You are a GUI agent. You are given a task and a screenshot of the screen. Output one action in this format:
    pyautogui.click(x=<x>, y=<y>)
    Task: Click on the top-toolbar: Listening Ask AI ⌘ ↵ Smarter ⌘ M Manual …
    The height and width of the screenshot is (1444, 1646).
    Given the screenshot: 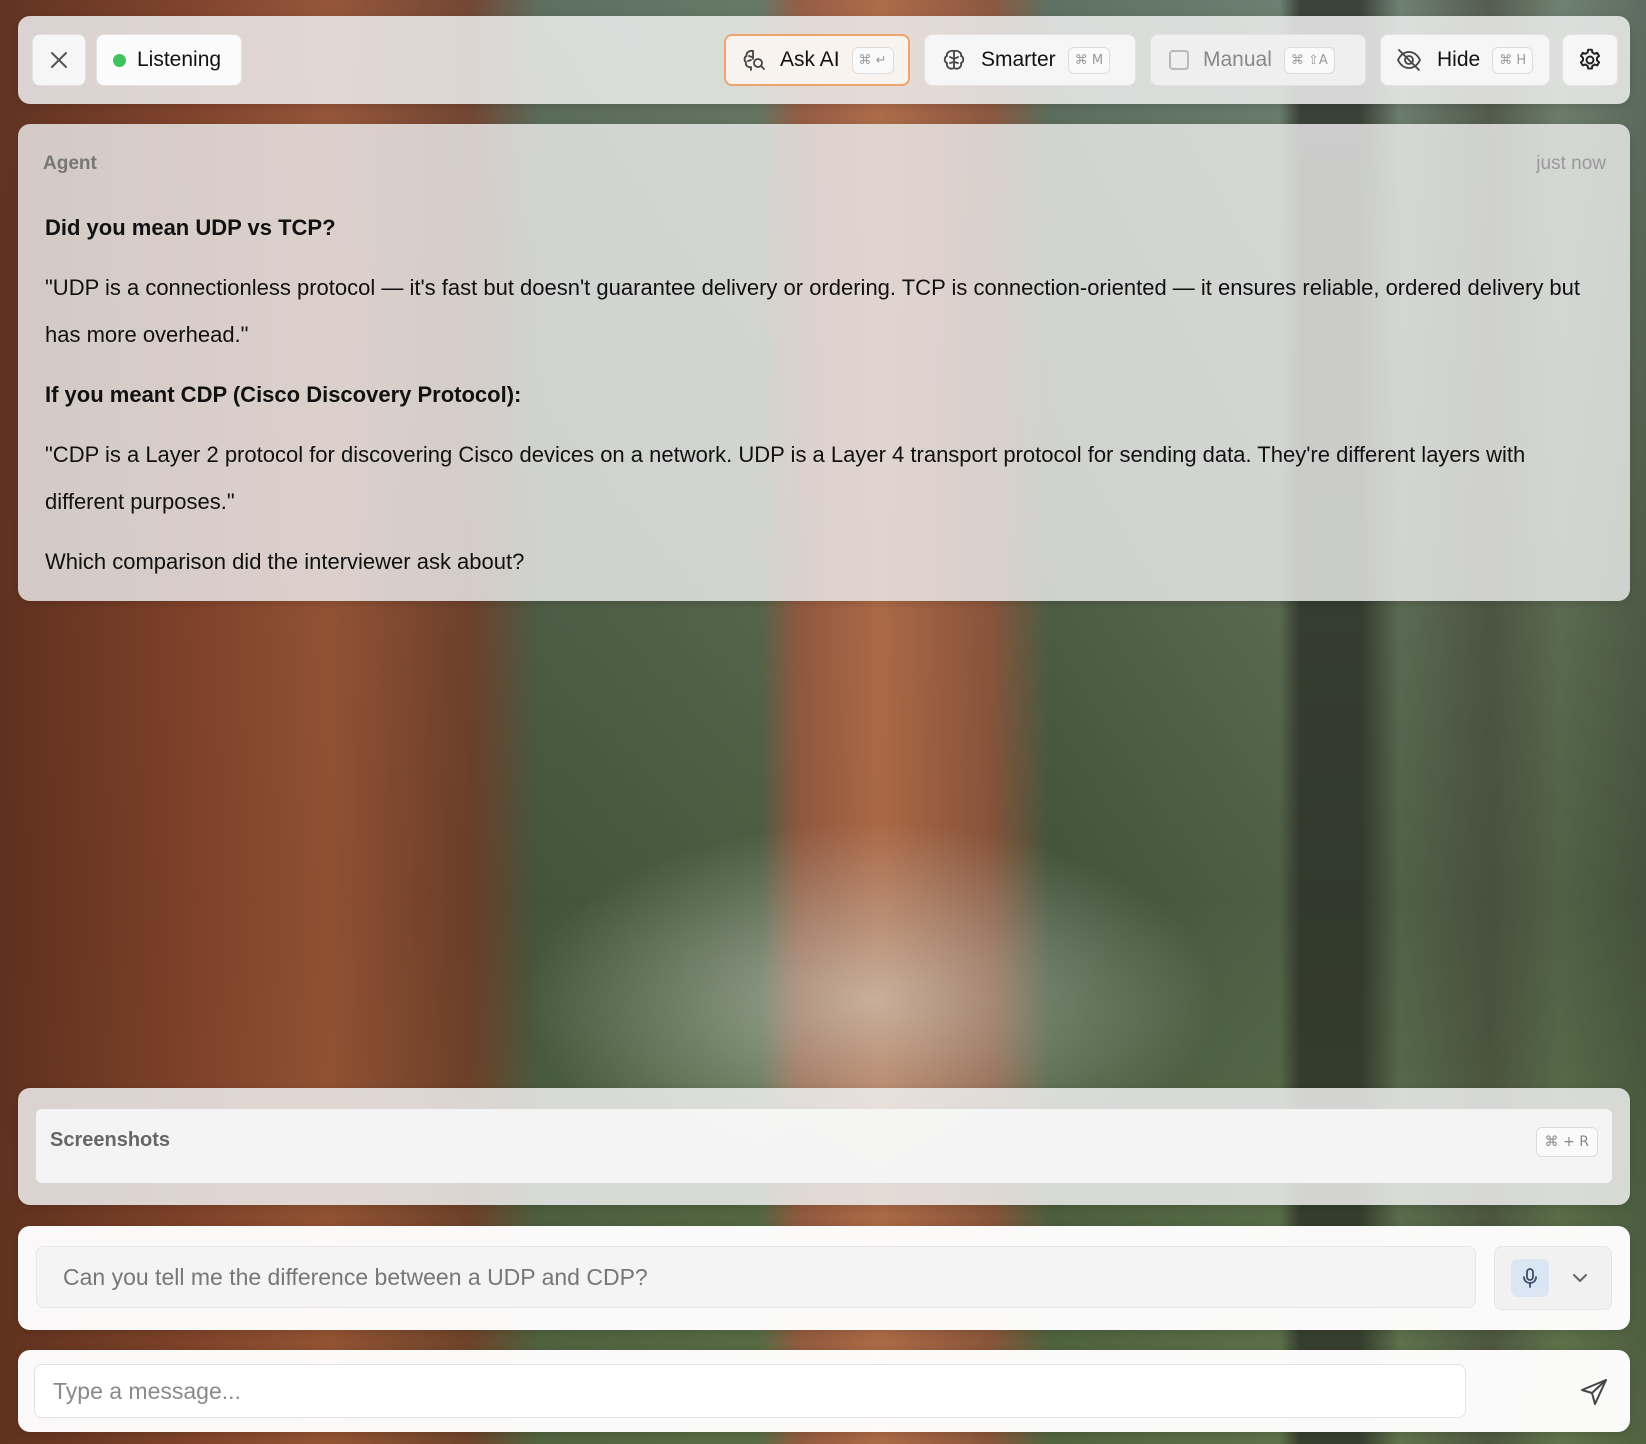 What is the action you would take?
    pyautogui.click(x=824, y=60)
    